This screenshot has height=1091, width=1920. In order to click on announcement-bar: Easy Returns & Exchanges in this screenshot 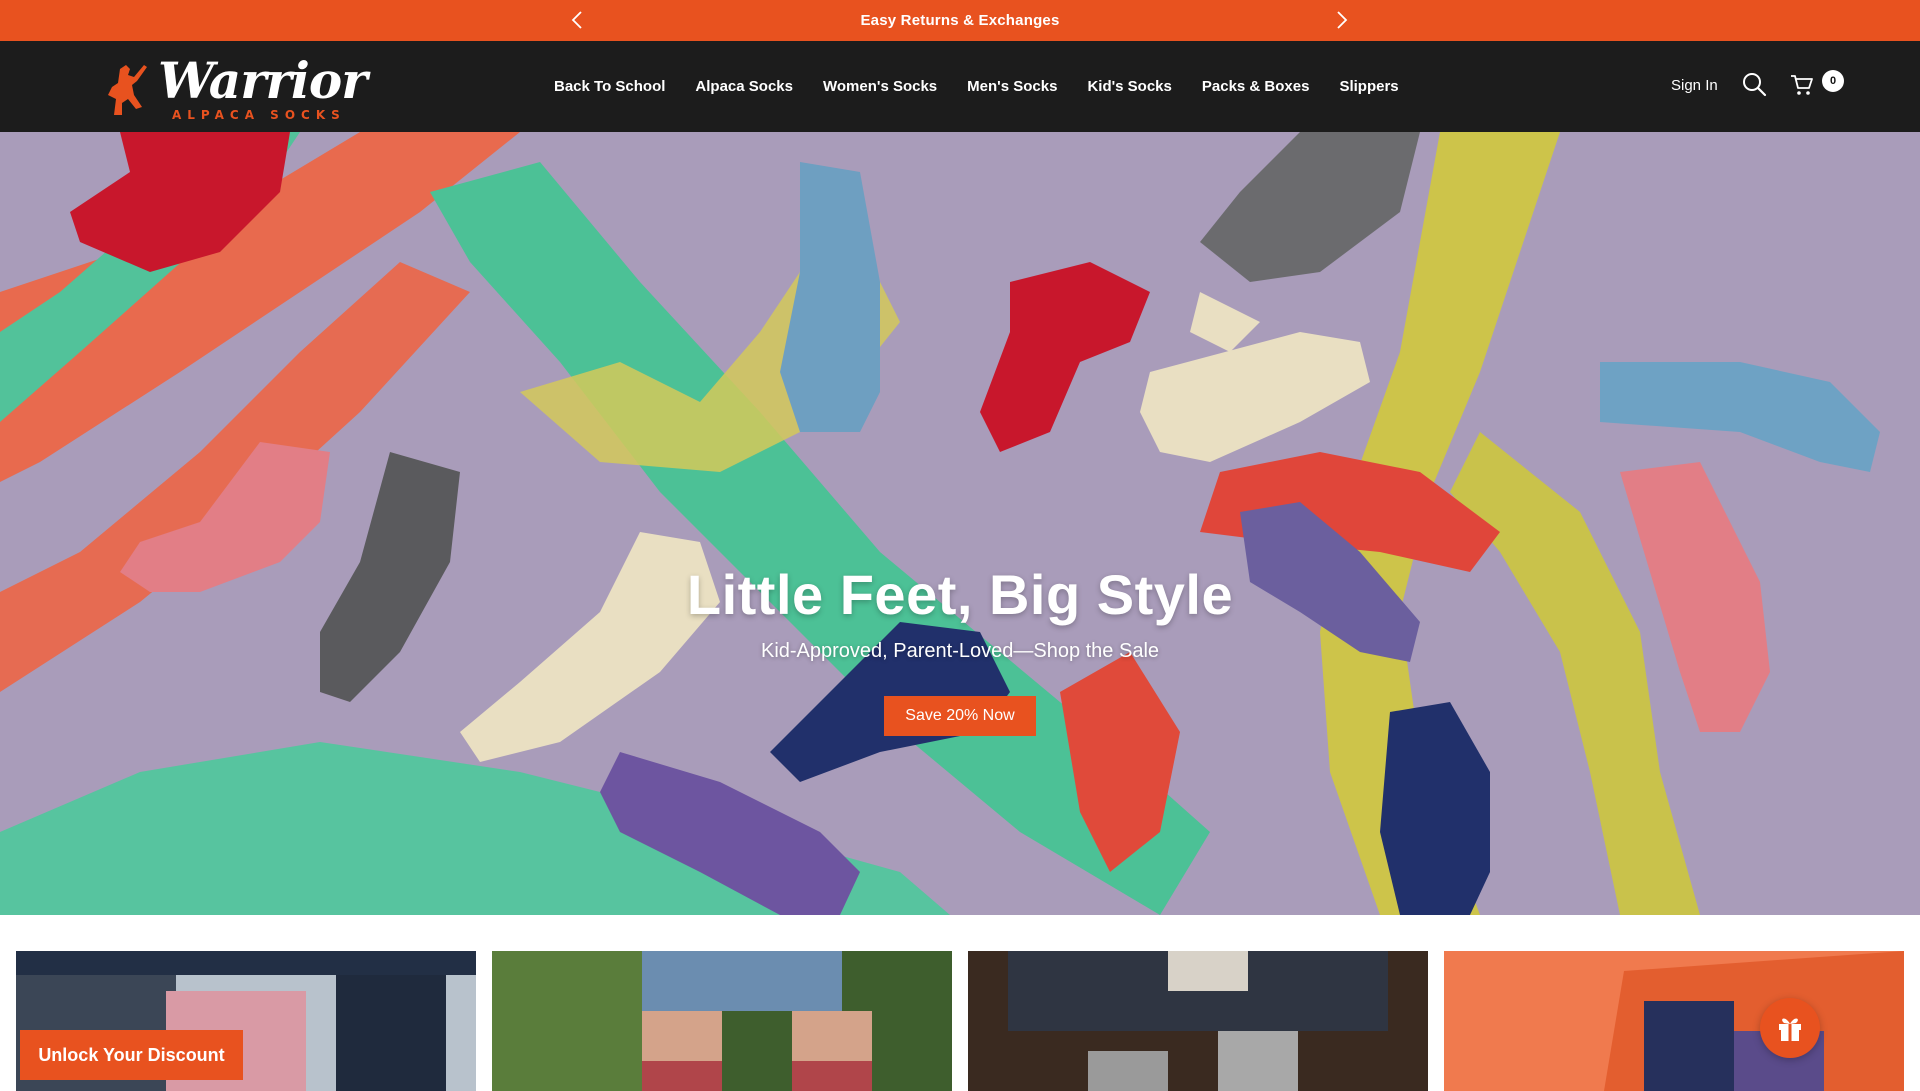, I will do `click(960, 20)`.